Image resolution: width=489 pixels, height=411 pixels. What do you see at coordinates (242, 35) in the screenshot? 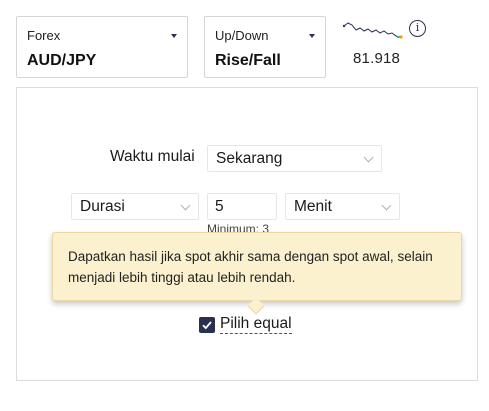
I see `trade-type-category: Up/Down` at bounding box center [242, 35].